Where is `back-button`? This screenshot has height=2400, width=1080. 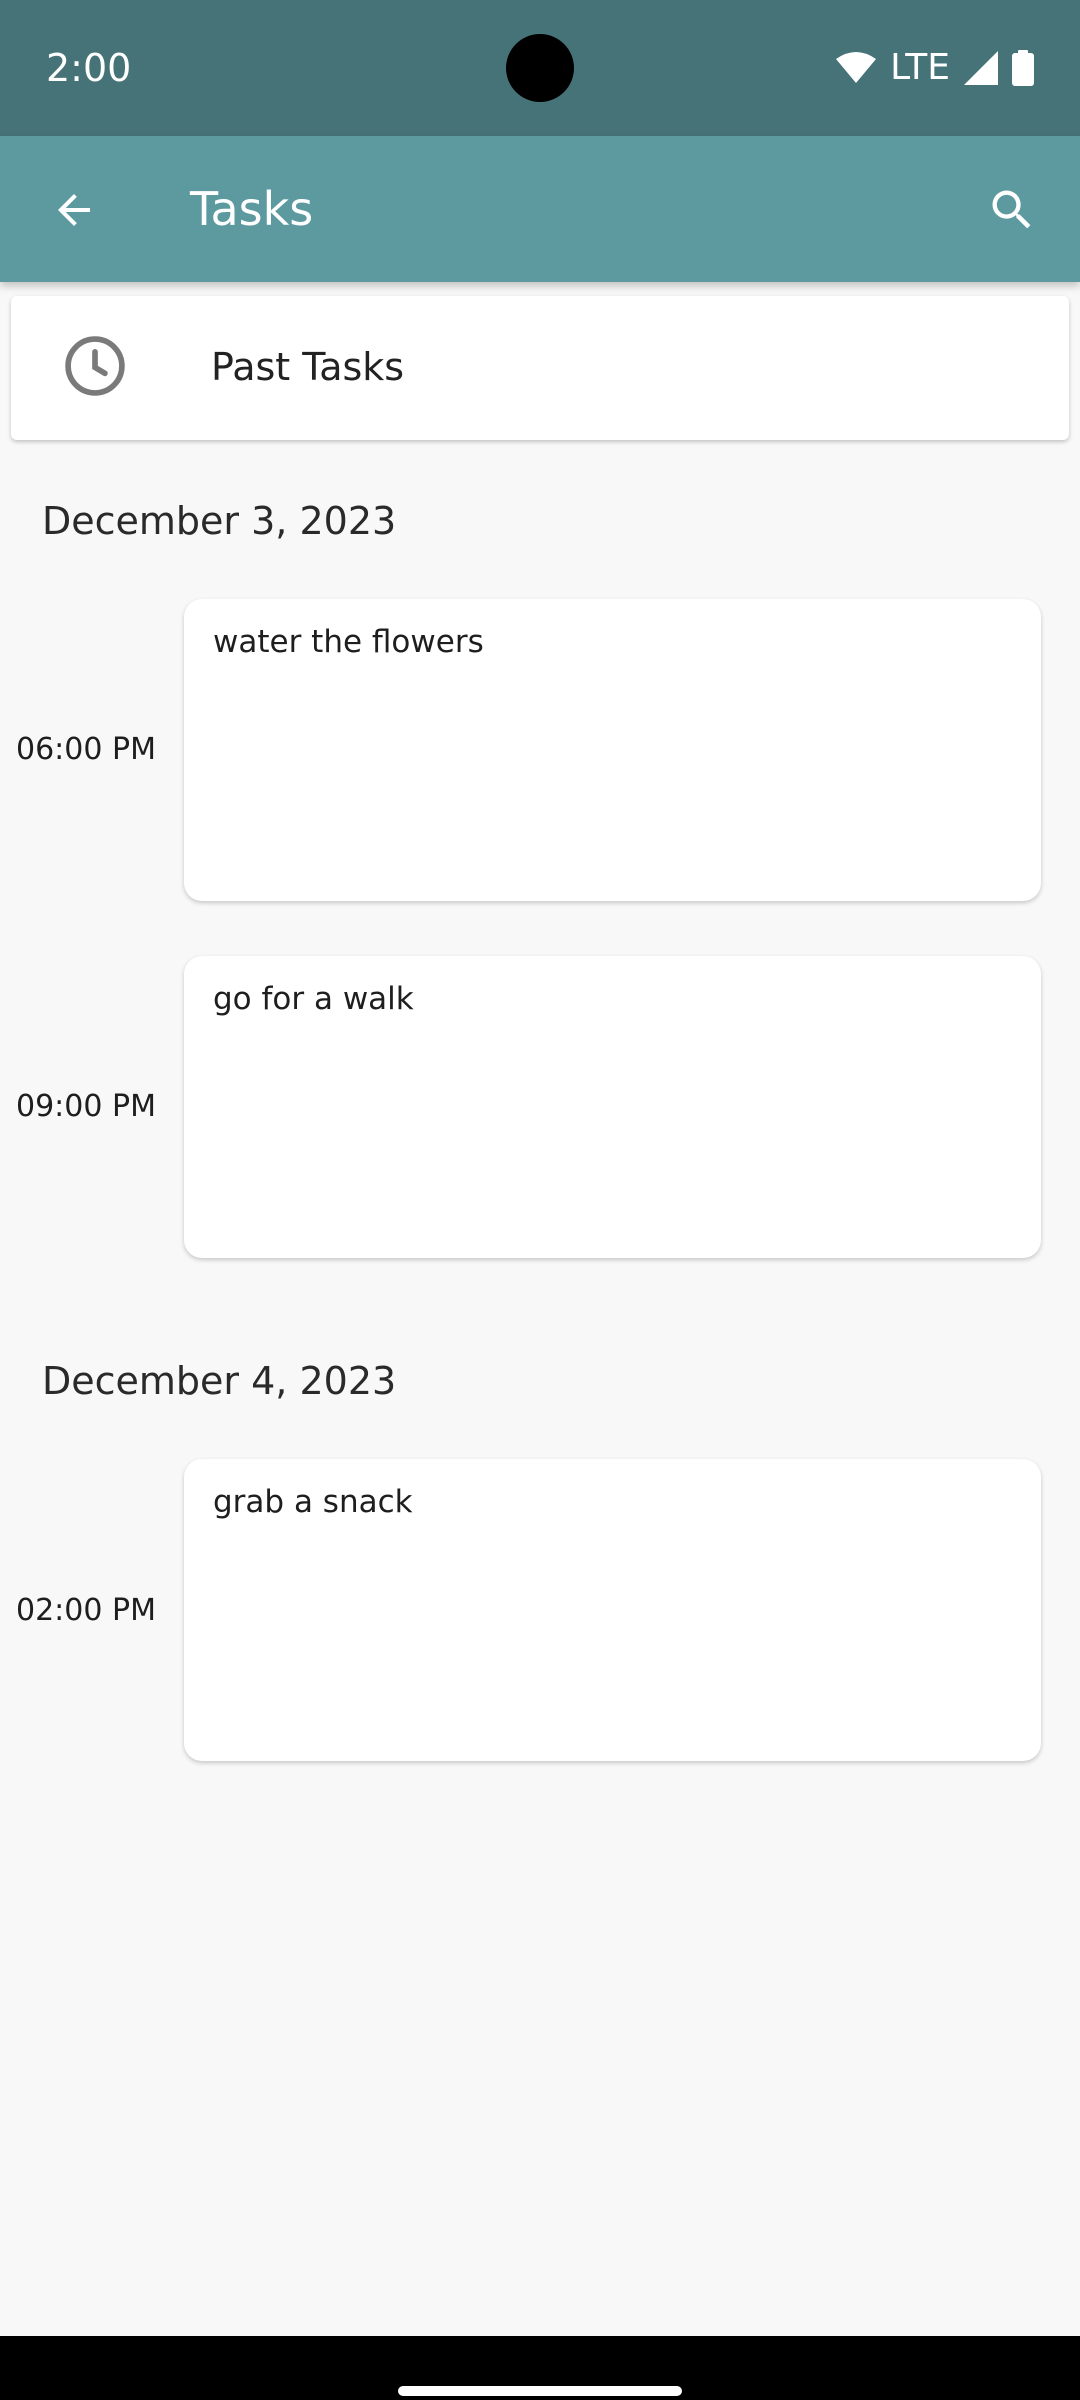 back-button is located at coordinates (74, 210).